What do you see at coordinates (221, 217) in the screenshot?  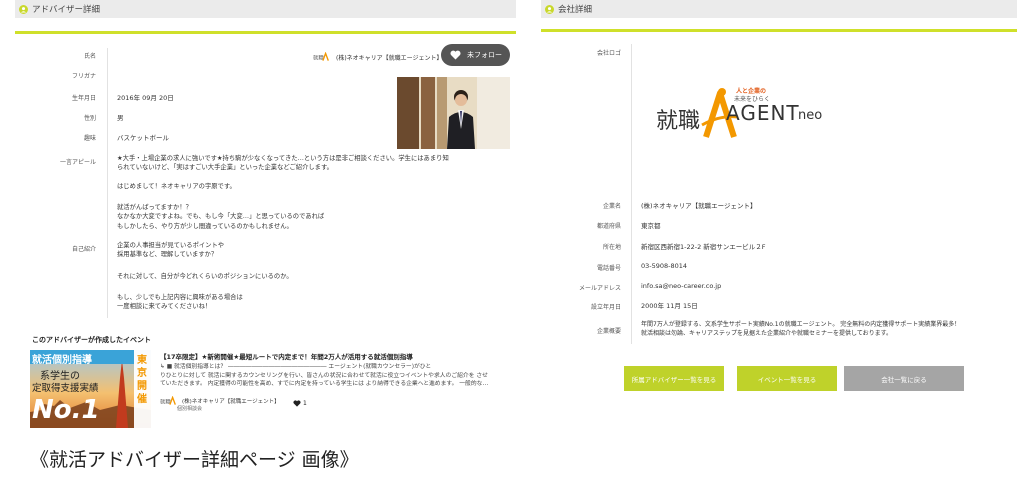 I see `question-line: なかなか大変ですよね。でも、もし今「大変…」と思っているのであれば` at bounding box center [221, 217].